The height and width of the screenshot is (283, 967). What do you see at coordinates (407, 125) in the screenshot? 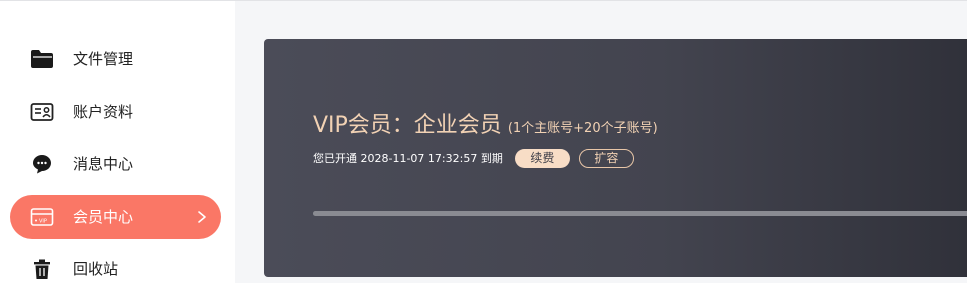
I see `vip-title: VIP会员：企业会员` at bounding box center [407, 125].